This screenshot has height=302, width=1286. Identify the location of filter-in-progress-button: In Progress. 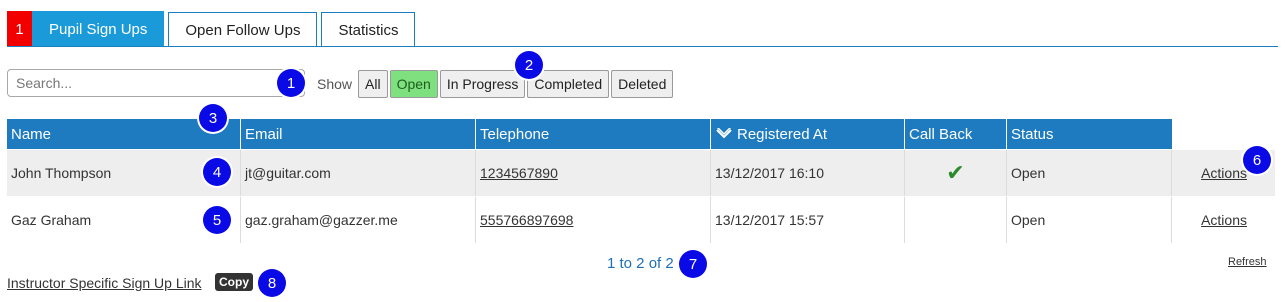
(482, 84).